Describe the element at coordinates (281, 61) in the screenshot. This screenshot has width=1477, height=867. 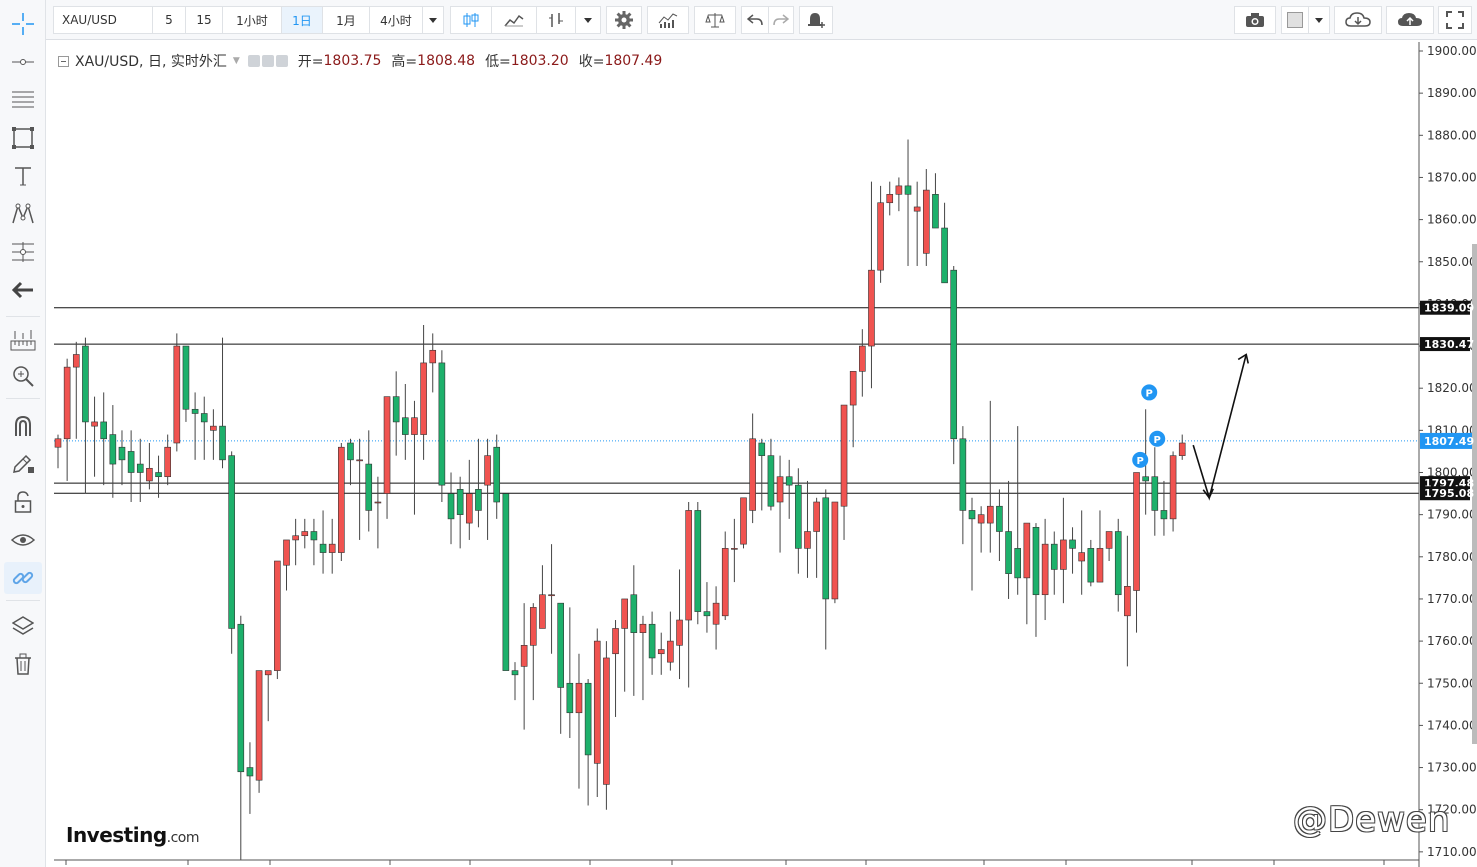
I see `close-icon` at that location.